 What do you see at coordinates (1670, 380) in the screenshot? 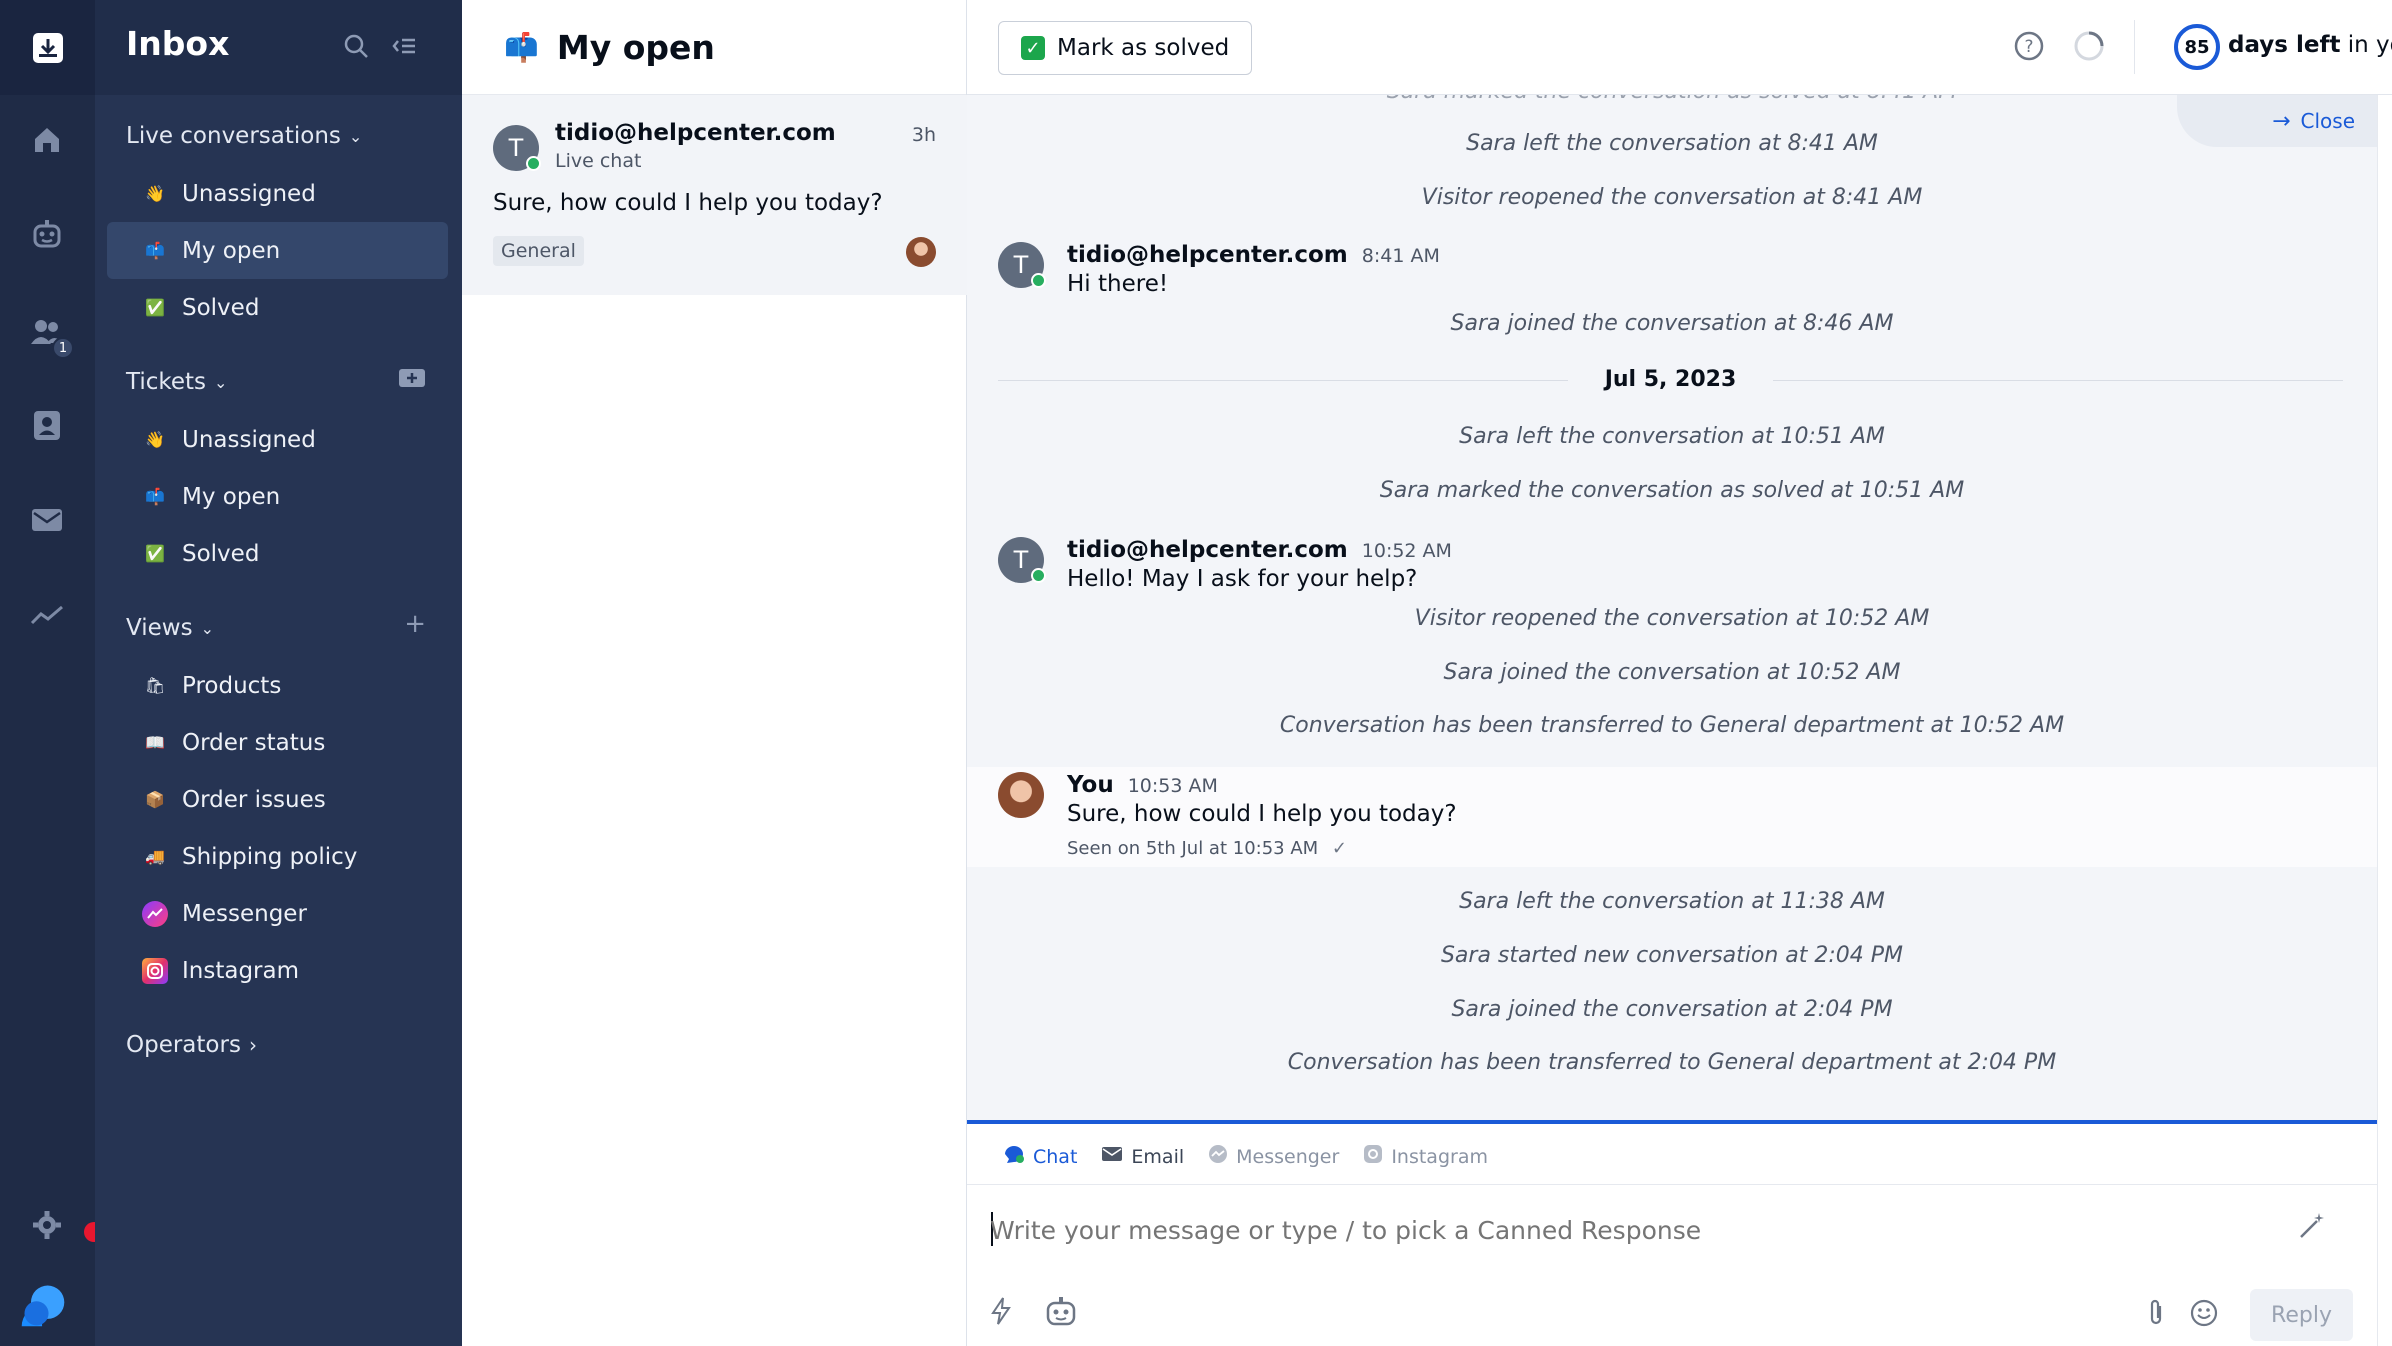
I see `date-divider: Jul 5, 2023` at bounding box center [1670, 380].